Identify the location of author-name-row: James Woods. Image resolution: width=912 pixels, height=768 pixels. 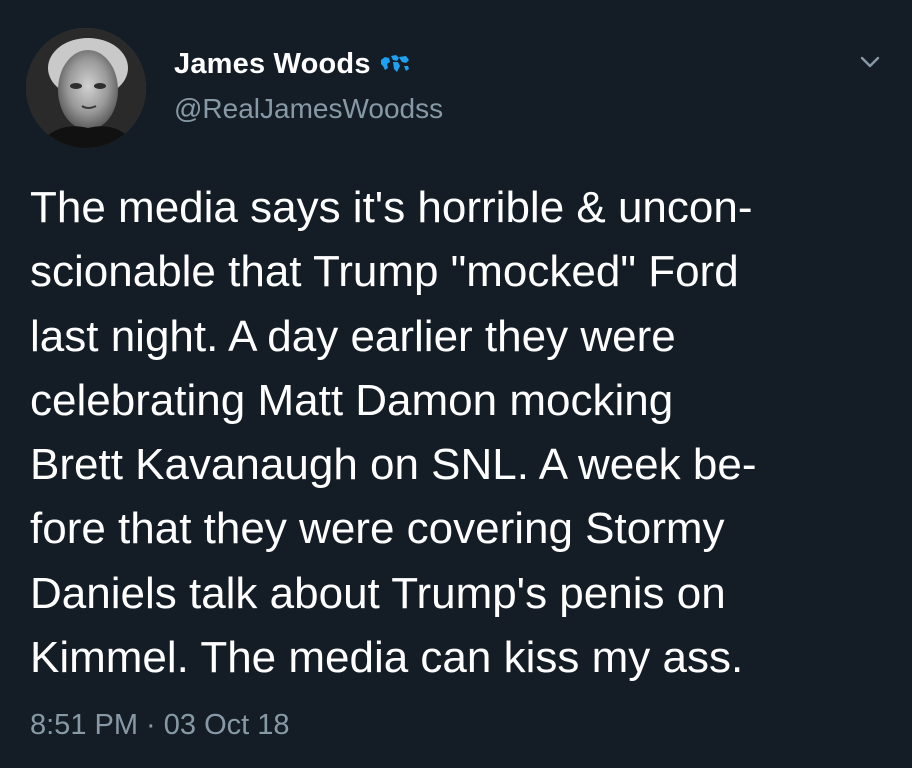
(292, 64).